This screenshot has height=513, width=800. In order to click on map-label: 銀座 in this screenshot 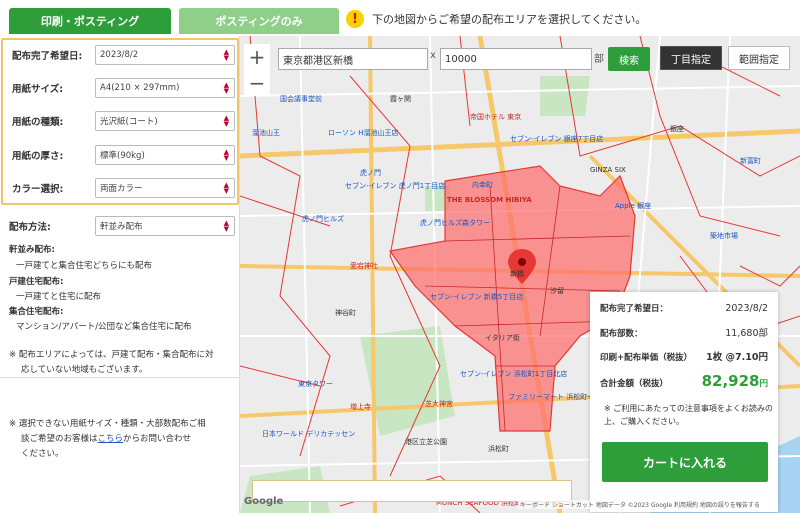, I will do `click(677, 129)`.